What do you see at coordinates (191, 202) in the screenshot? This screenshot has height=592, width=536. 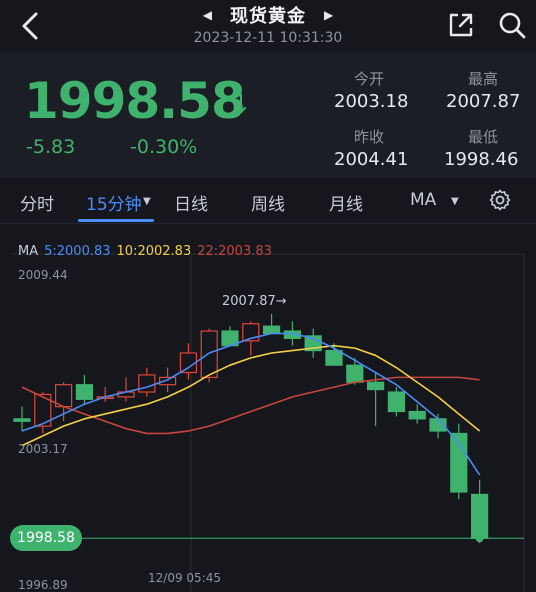 I see `tab-daily: 日线` at bounding box center [191, 202].